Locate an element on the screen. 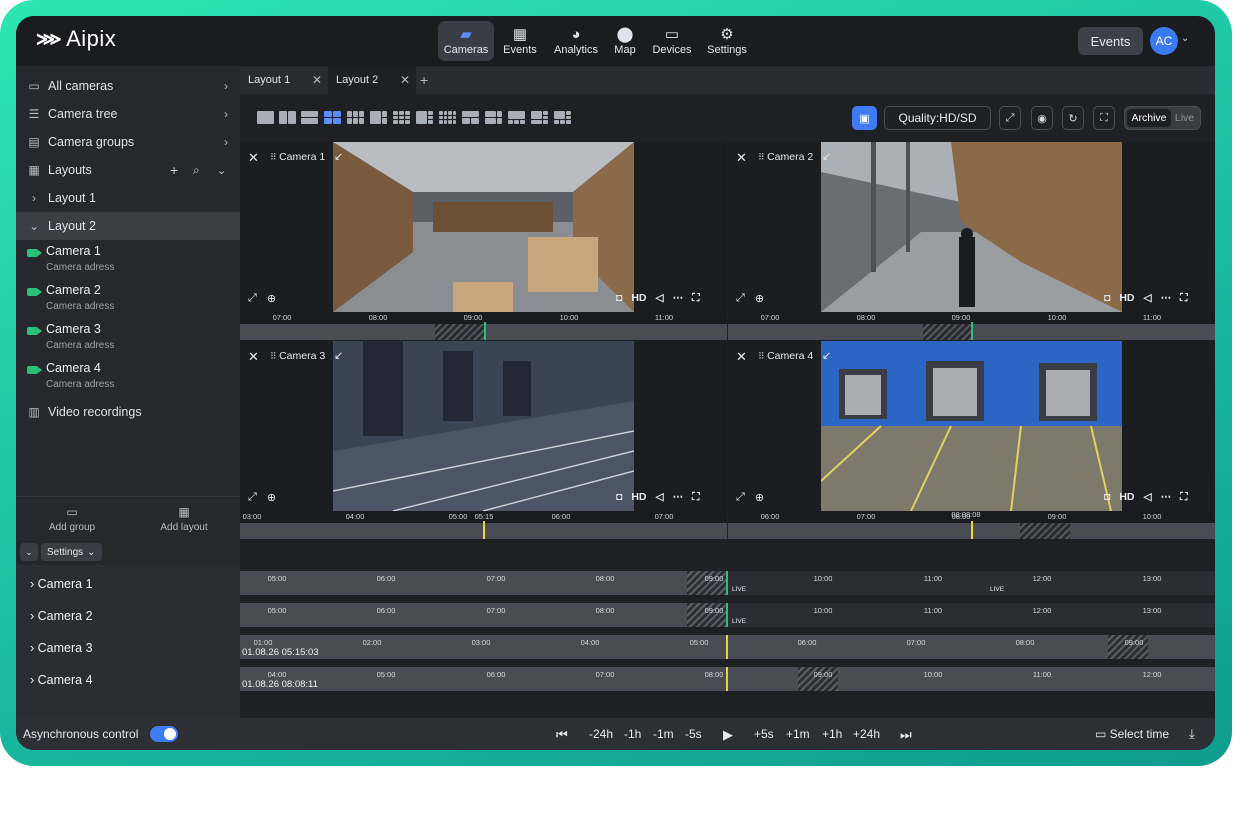 The width and height of the screenshot is (1258, 840). timeline-camera-row: › Camera 4 is located at coordinates (61, 680).